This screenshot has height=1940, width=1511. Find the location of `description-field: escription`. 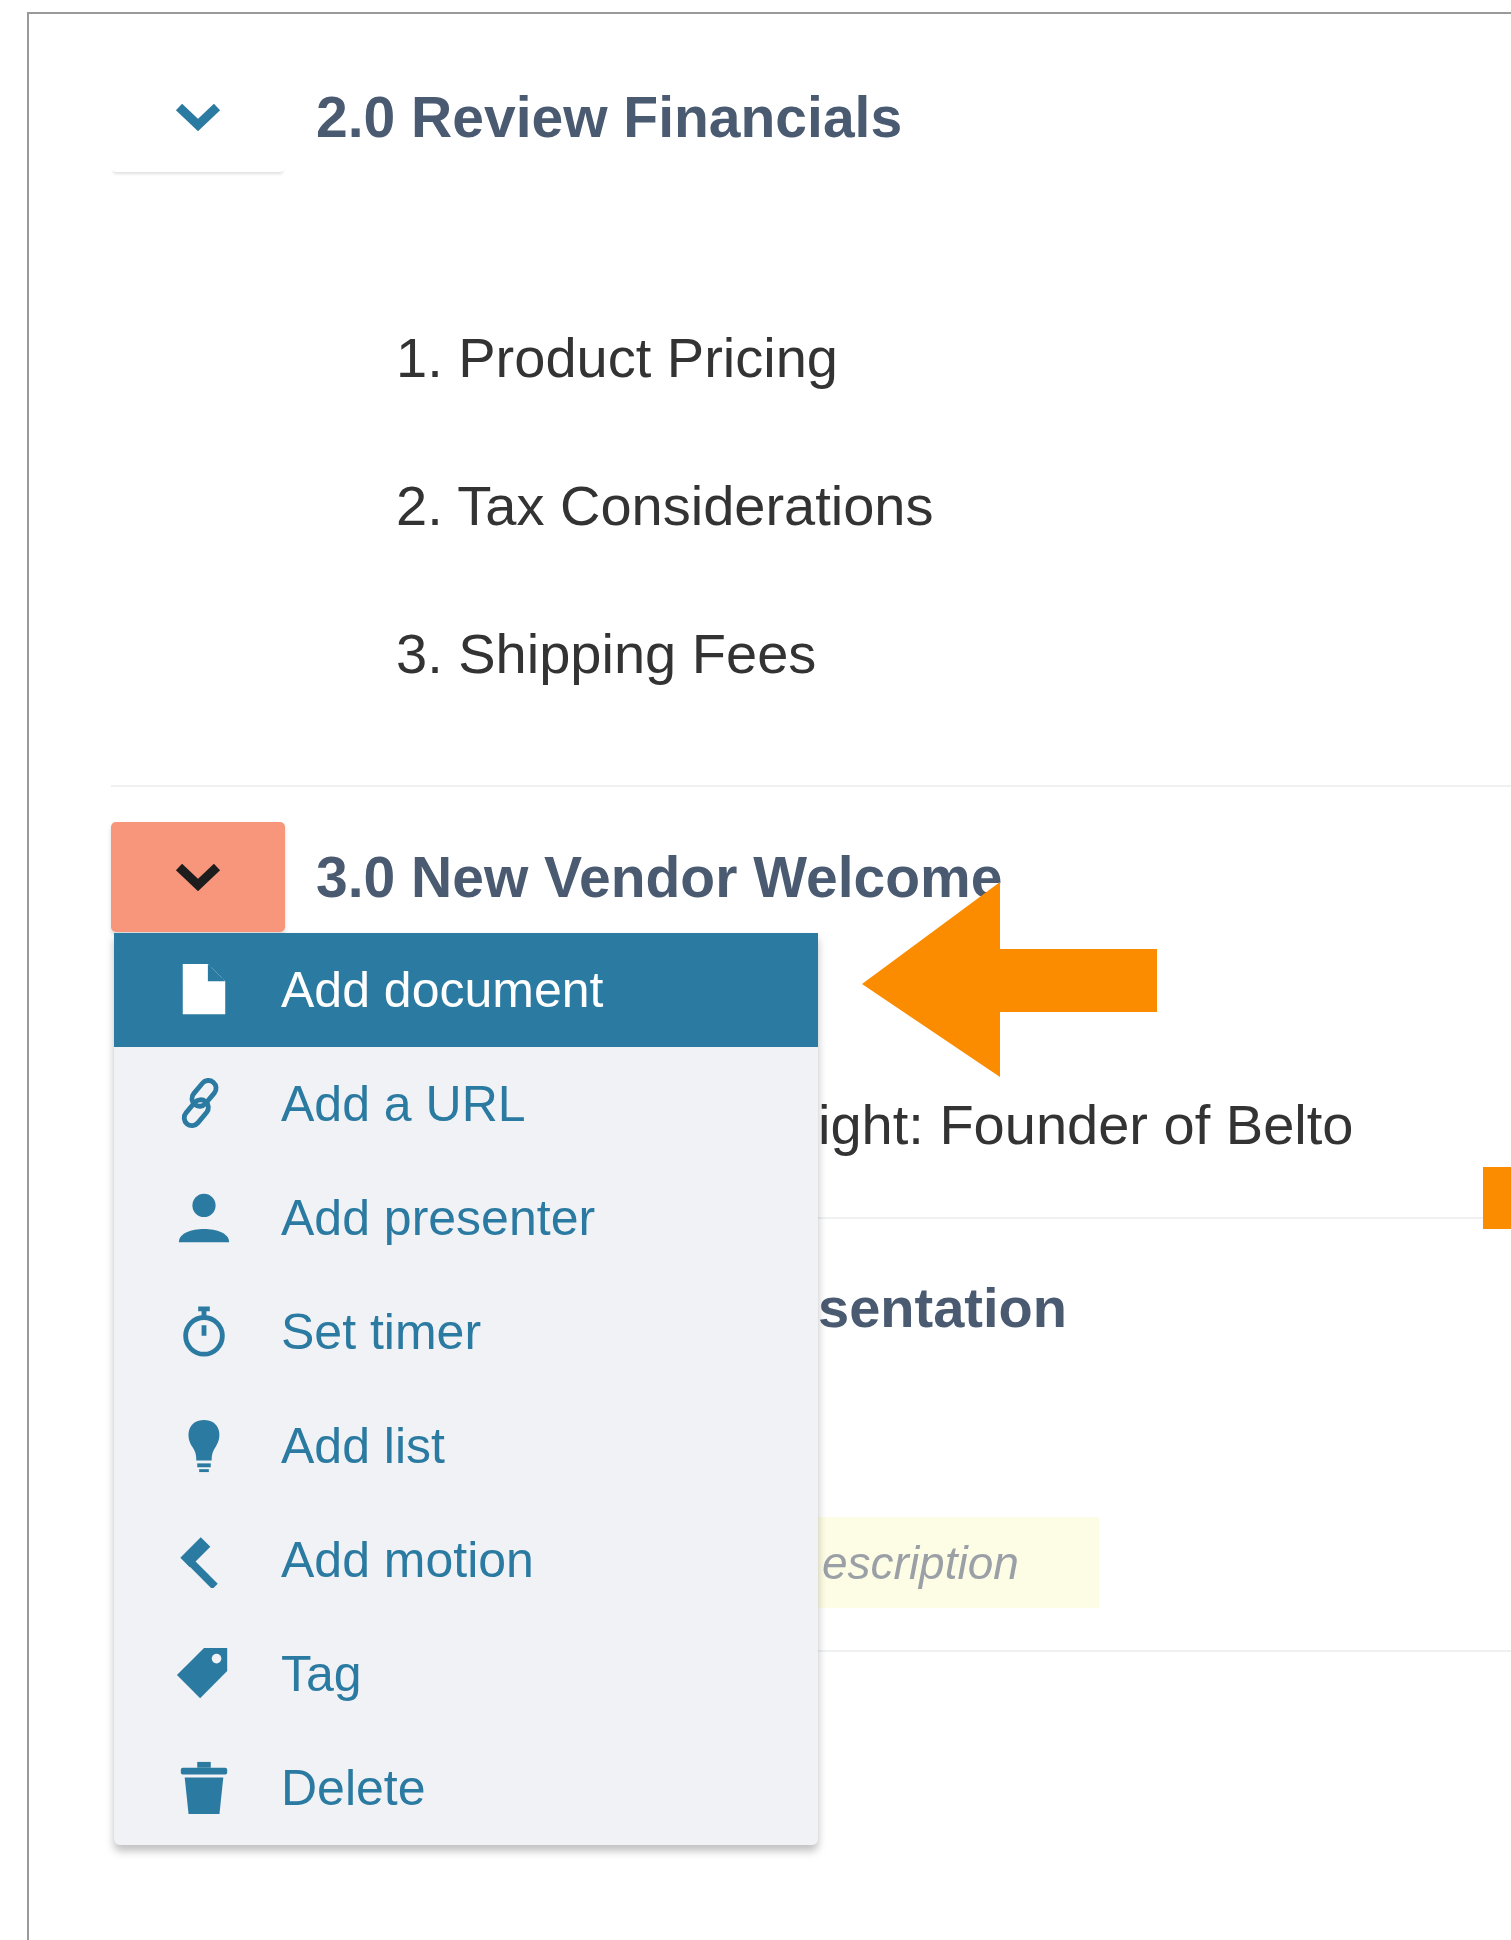

description-field: escription is located at coordinates (958, 1562).